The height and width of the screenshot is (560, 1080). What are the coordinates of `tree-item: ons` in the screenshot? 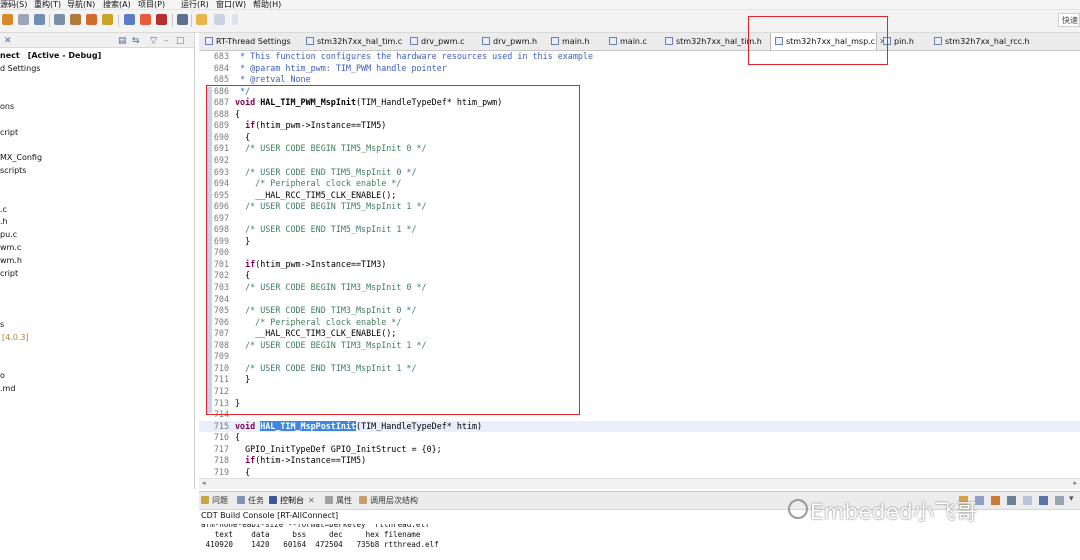 It's located at (7, 106).